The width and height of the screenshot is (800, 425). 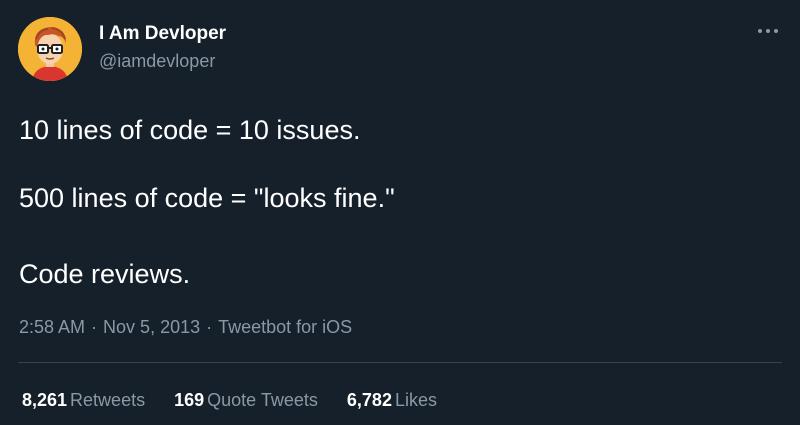 I want to click on tweet-text-line-3: Code reviews., so click(x=105, y=274).